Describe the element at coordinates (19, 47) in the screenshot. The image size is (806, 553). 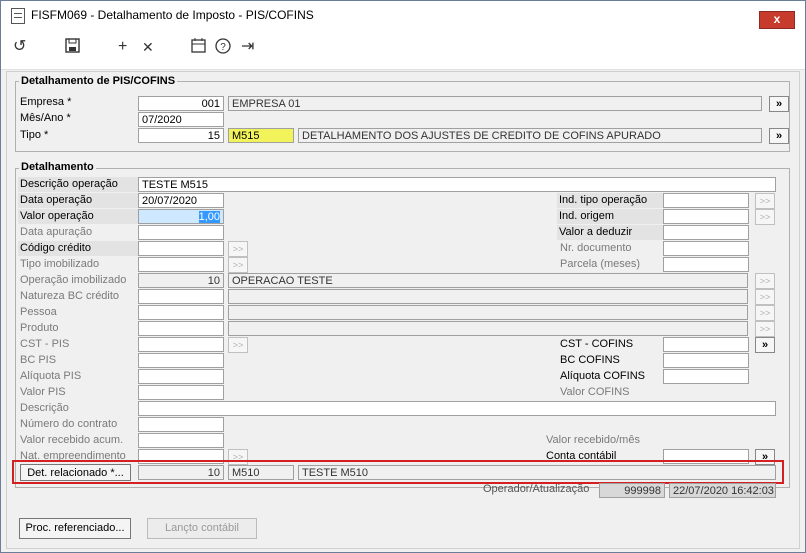
I see `undo-icon: ↺` at that location.